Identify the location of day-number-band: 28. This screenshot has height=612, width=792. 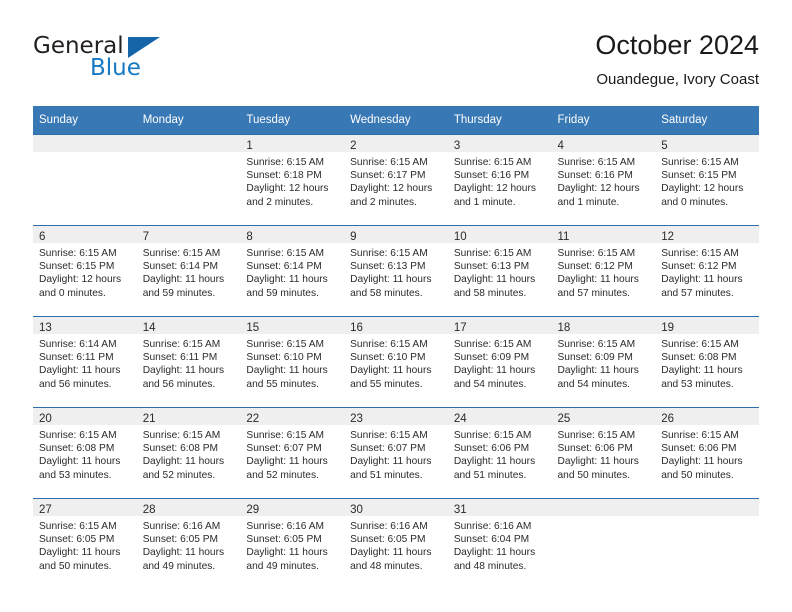
(188, 507).